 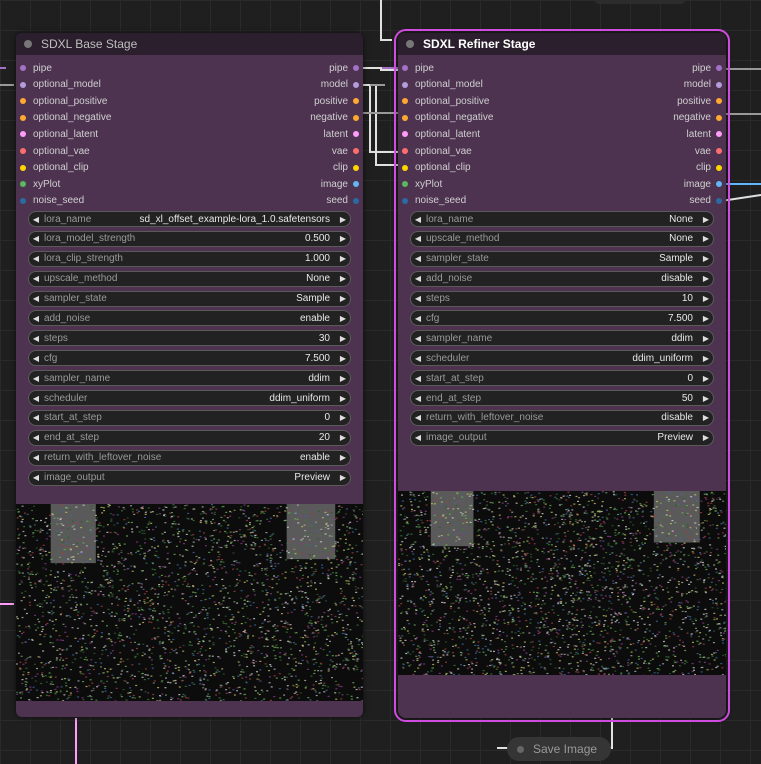 I want to click on widget-lora-name: ◀ lora_name None ▶, so click(x=562, y=219).